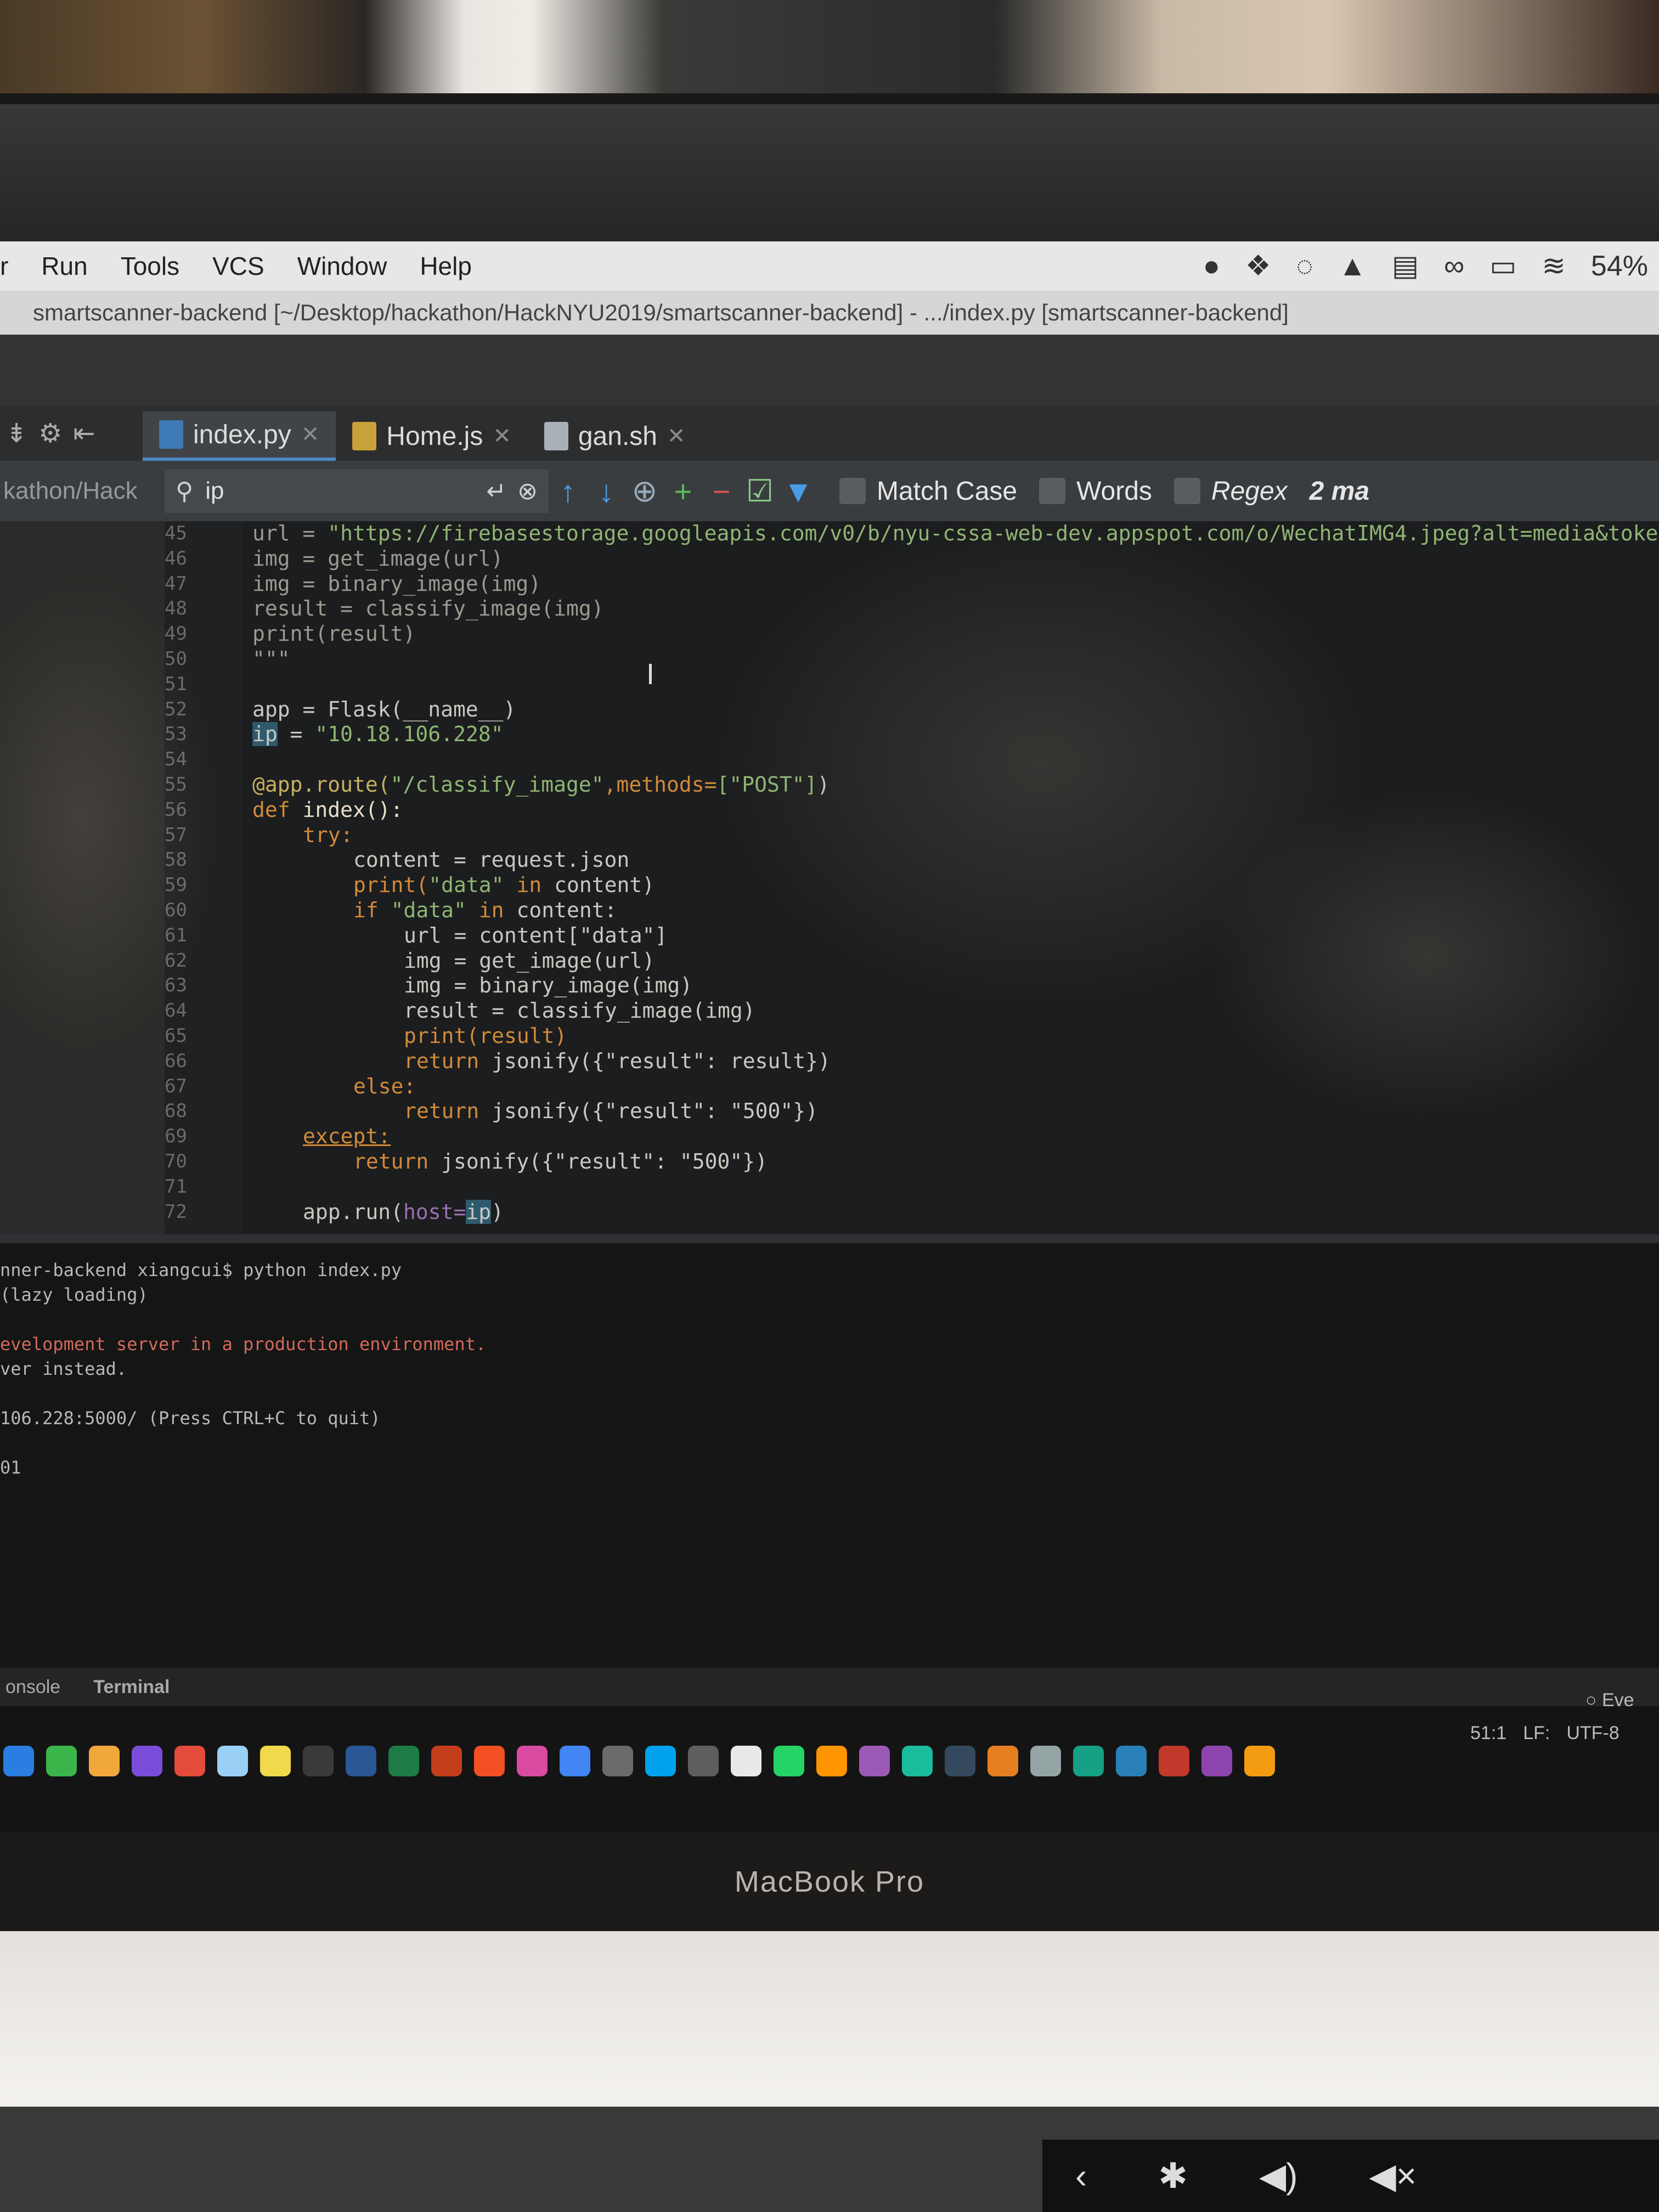  Describe the element at coordinates (1393, 2176) in the screenshot. I see `mute-icon: ◀×` at that location.